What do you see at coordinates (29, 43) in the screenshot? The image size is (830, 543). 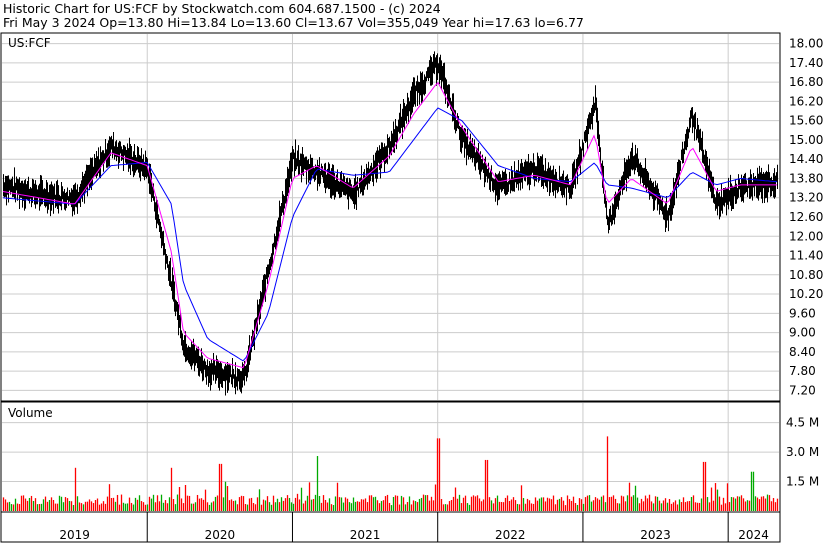 I see `price-panel-title: US:FCF` at bounding box center [29, 43].